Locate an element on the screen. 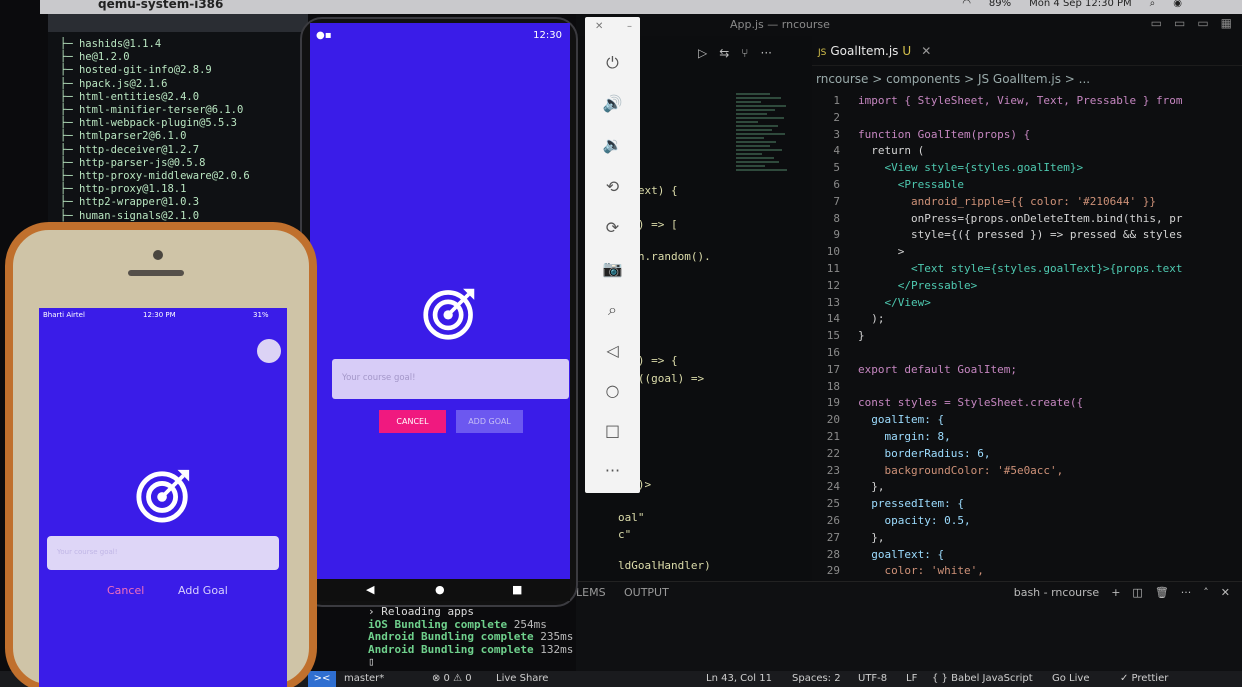  golive-status: Go Live is located at coordinates (1070, 678).